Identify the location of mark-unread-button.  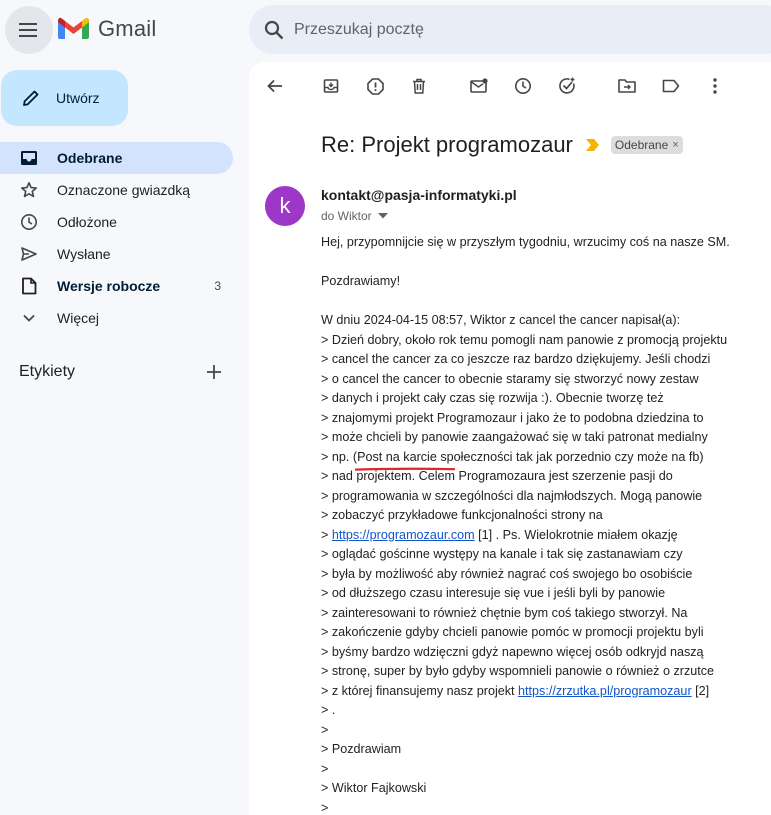
(479, 86).